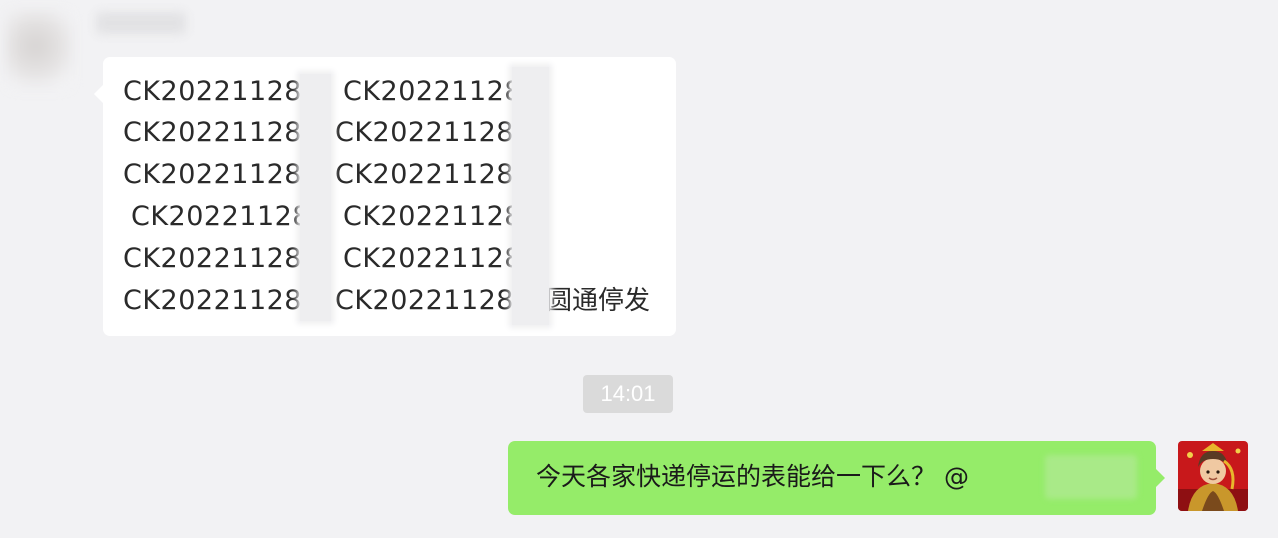 This screenshot has width=1278, height=538. What do you see at coordinates (752, 476) in the screenshot?
I see `outgoing-message-text: 今天各家快递停运的表能给一下么？ @` at bounding box center [752, 476].